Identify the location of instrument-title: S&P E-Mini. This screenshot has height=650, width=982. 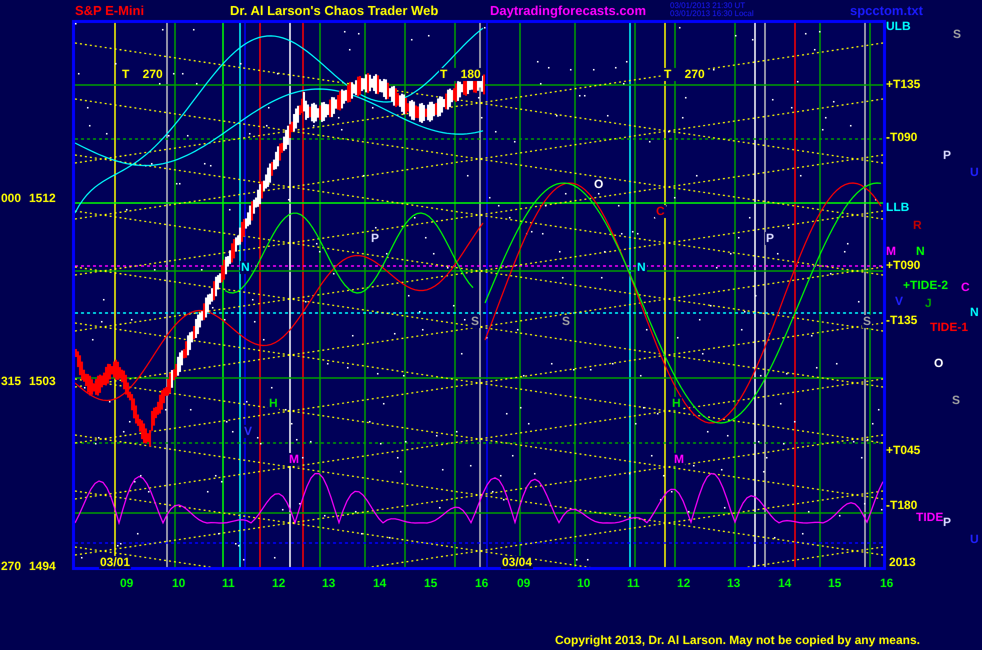
(110, 10).